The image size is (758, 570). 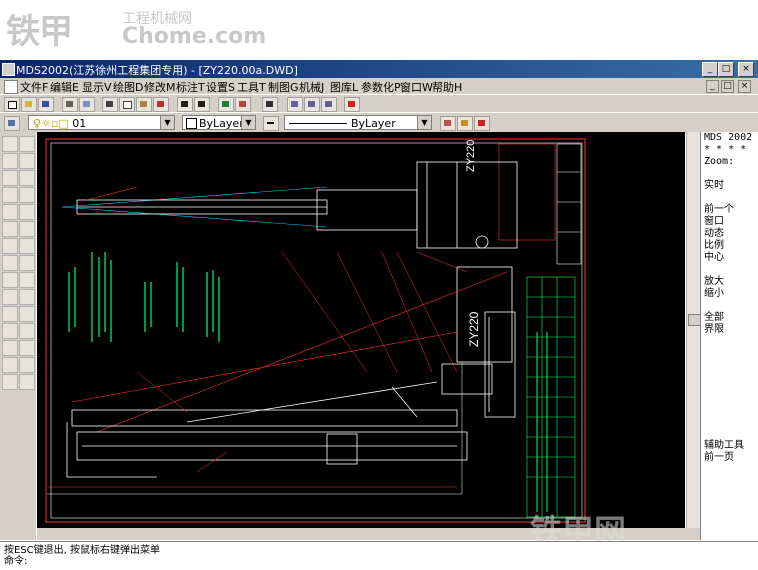 I want to click on screen-menu-item: 动态, so click(x=714, y=234).